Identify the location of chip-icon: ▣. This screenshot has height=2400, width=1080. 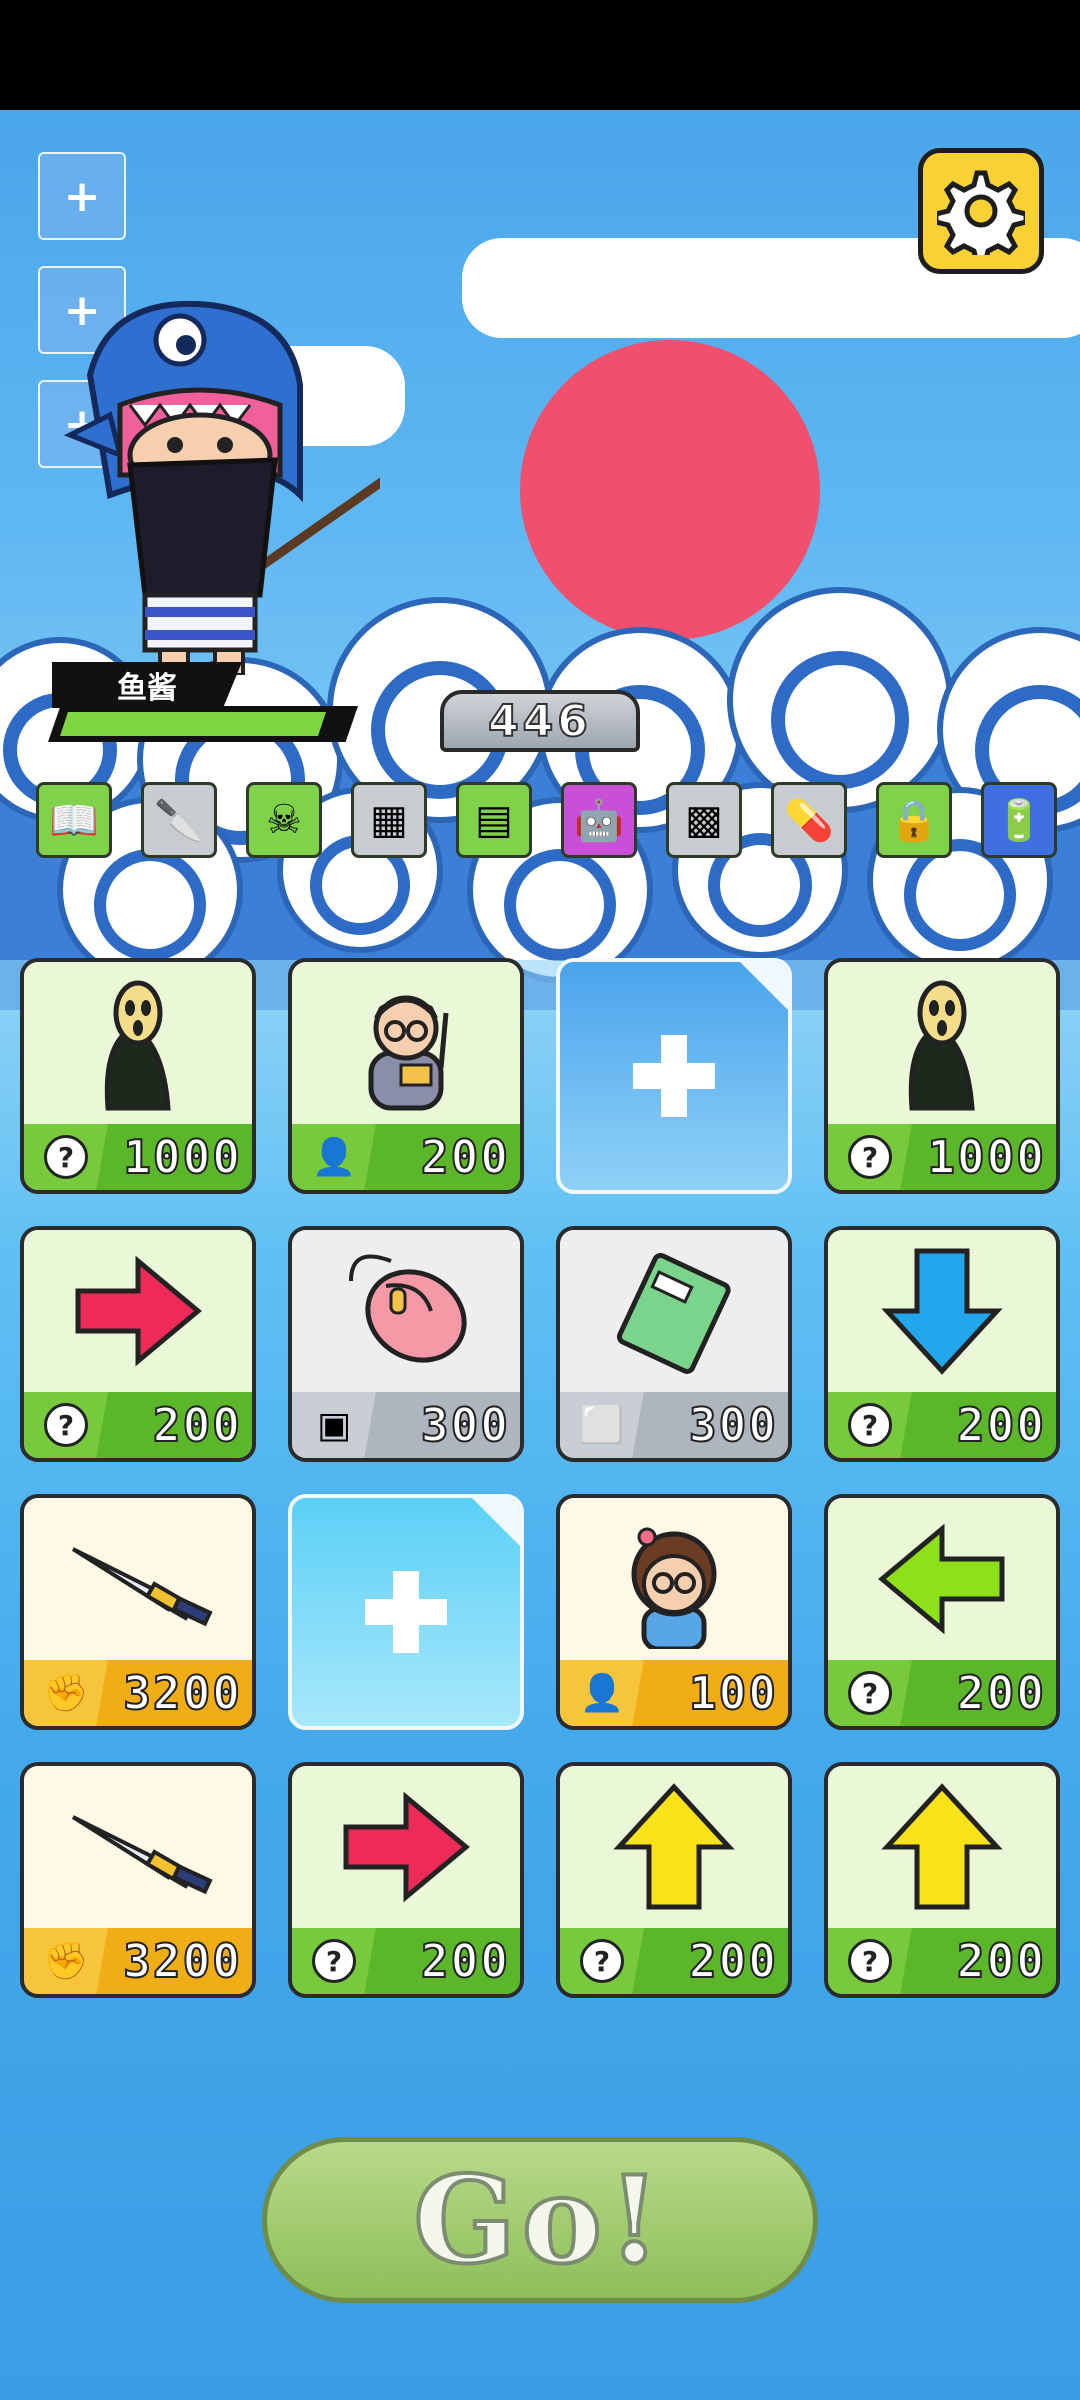
(334, 1425).